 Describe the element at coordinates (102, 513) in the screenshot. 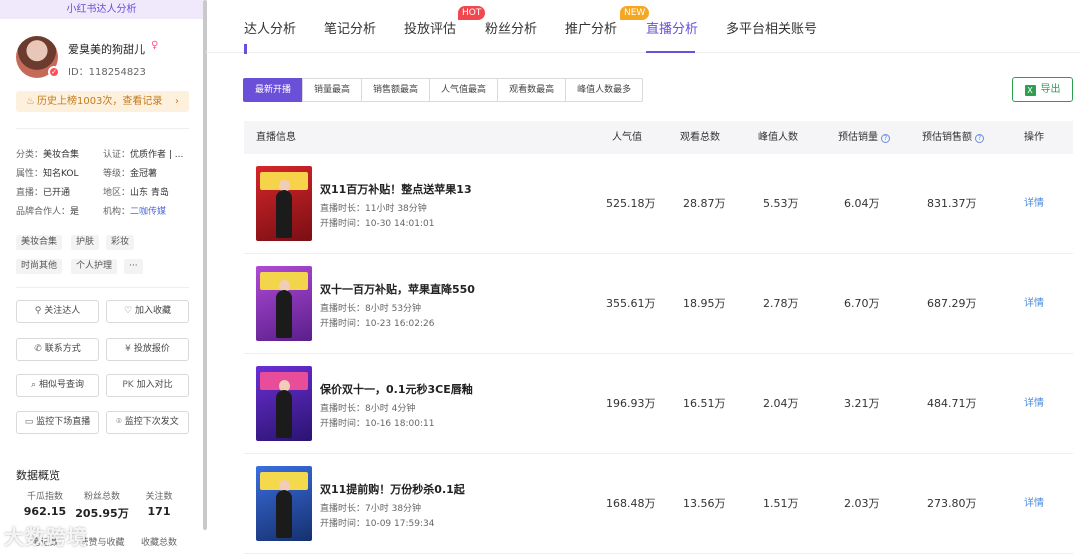

I see `stat-value: 205.95万` at that location.